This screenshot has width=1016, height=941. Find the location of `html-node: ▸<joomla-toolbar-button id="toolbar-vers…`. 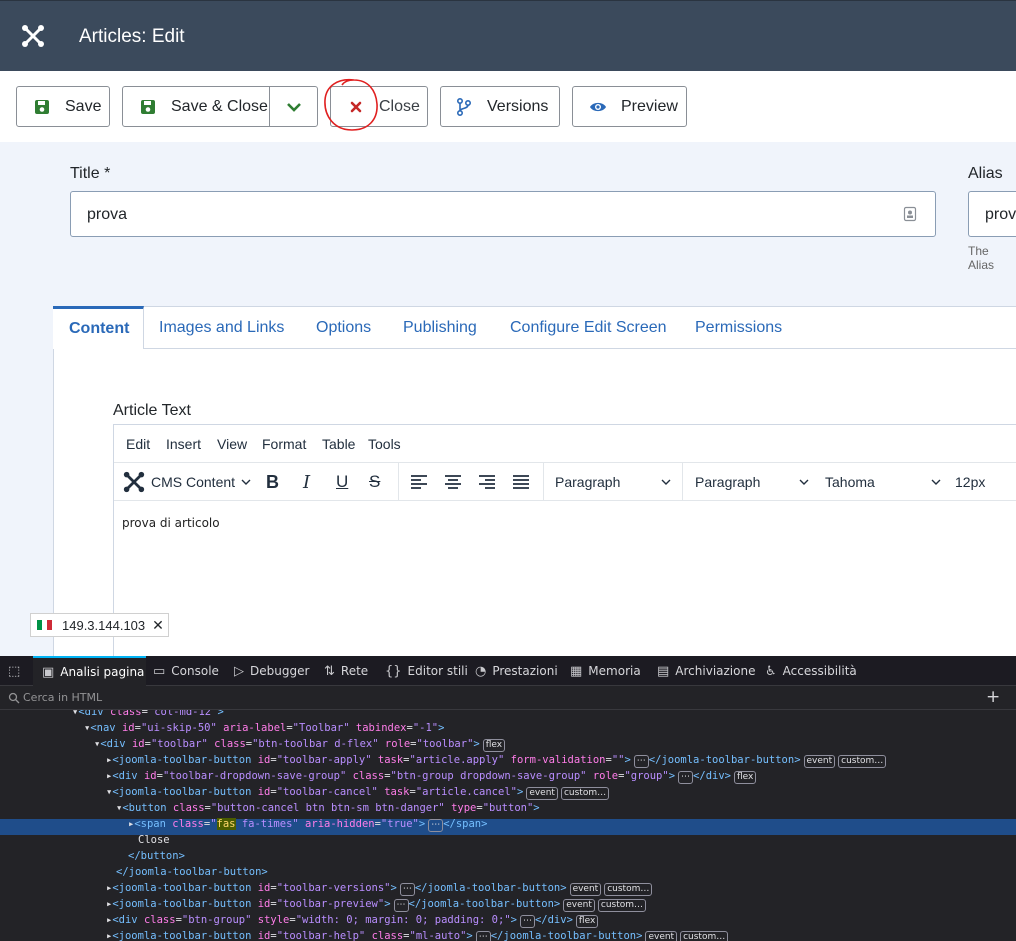

html-node: ▸<joomla-toolbar-button id="toolbar-vers… is located at coordinates (379, 888).